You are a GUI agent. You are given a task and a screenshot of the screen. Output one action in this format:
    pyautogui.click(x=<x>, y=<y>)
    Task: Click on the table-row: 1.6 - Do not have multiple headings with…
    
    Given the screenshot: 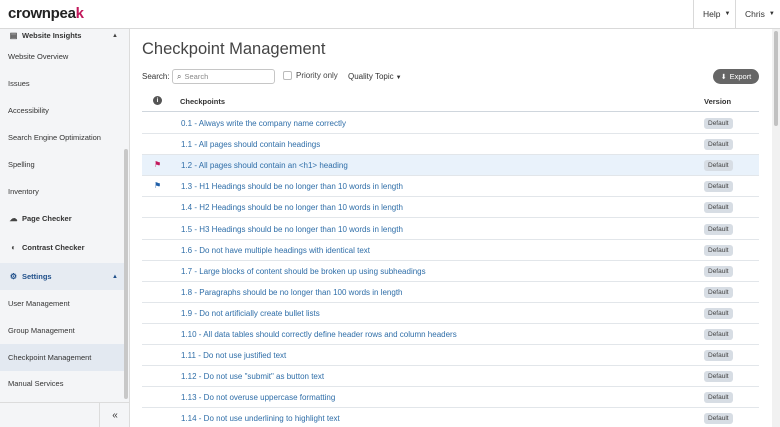 What is the action you would take?
    pyautogui.click(x=450, y=250)
    